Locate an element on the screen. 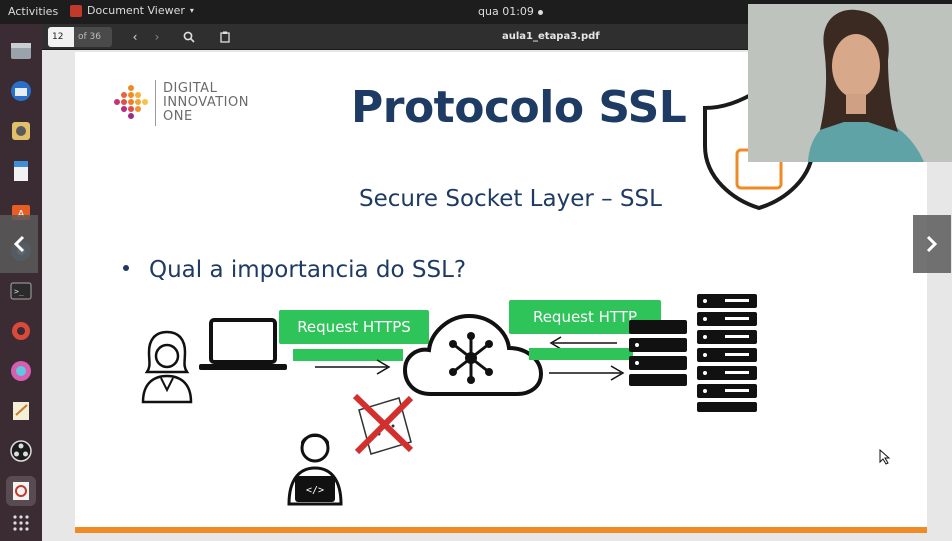 The image size is (952, 541). person-icon is located at coordinates (167, 367).